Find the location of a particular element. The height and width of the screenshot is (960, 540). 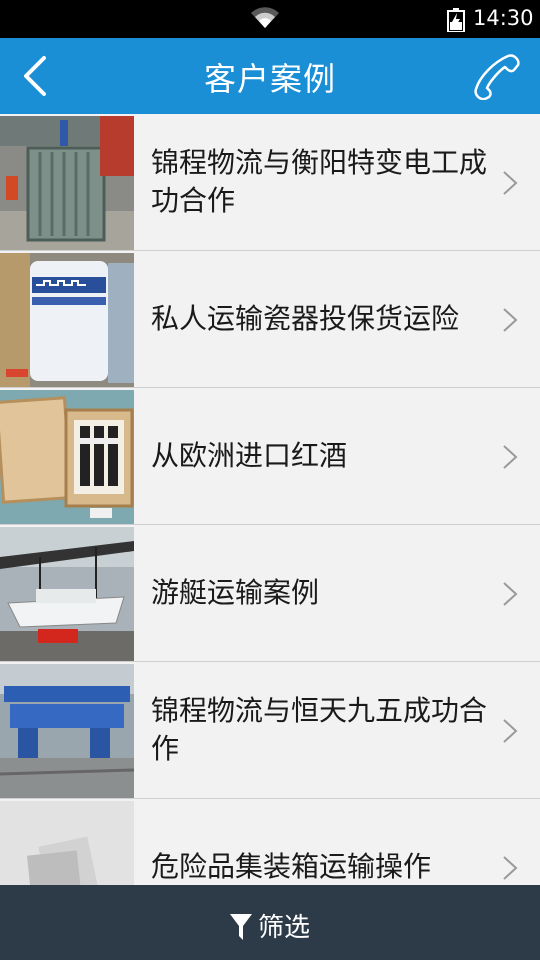

case-item-0: 锦程物流与衡阳特变电工成功合作 is located at coordinates (270, 182).